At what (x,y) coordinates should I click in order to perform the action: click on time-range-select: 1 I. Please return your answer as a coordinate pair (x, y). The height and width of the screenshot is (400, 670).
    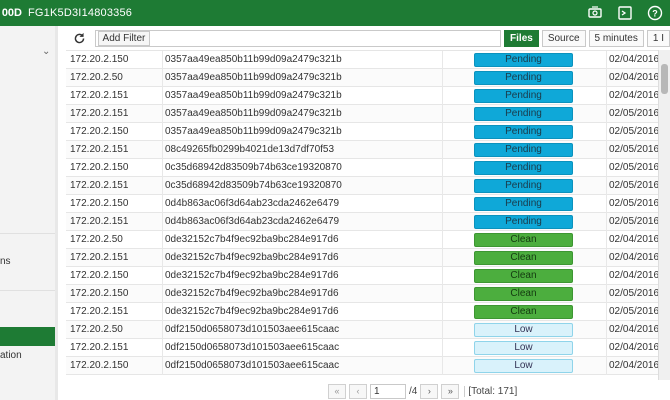
    Looking at the image, I should click on (658, 38).